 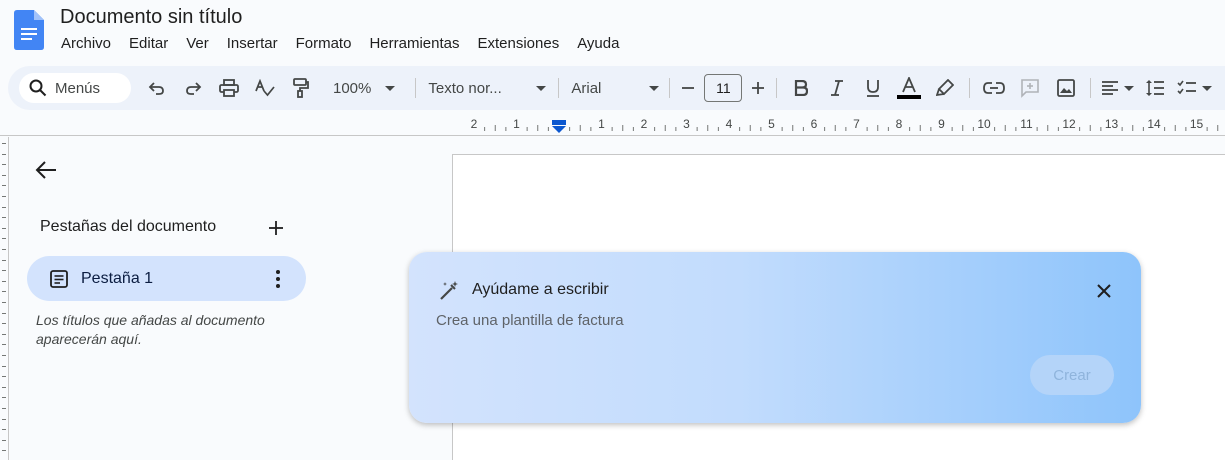 What do you see at coordinates (1069, 124) in the screenshot?
I see `ruler-label: 12` at bounding box center [1069, 124].